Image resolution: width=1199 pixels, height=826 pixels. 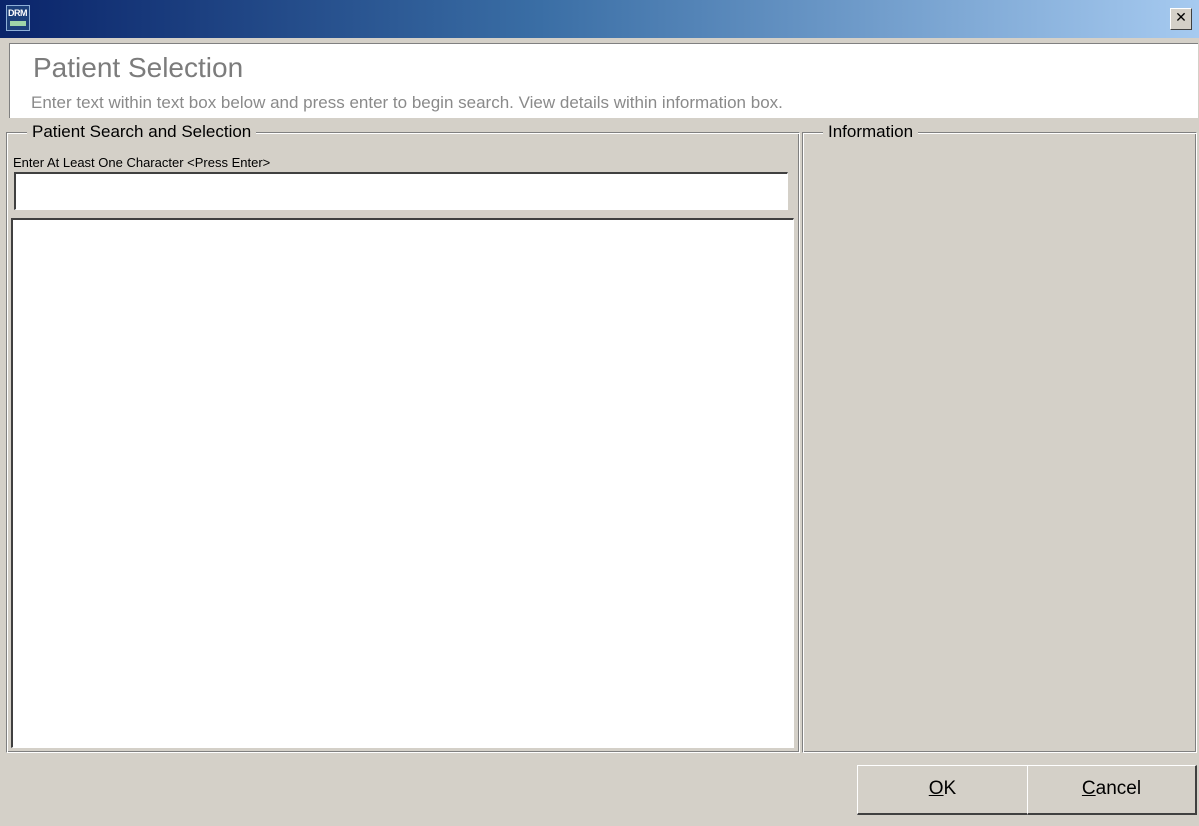 I want to click on page-title: Patient Selection, so click(x=138, y=67).